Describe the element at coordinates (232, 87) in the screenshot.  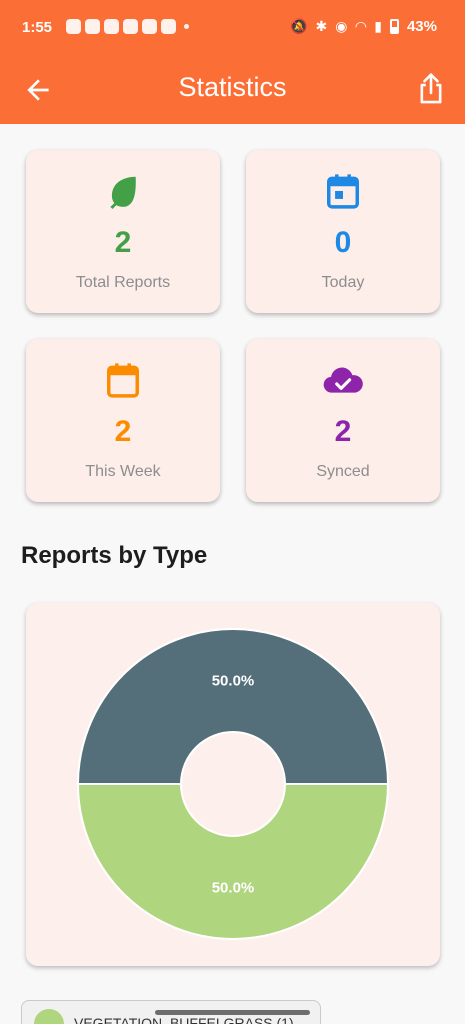
I see `page-title: Statistics` at that location.